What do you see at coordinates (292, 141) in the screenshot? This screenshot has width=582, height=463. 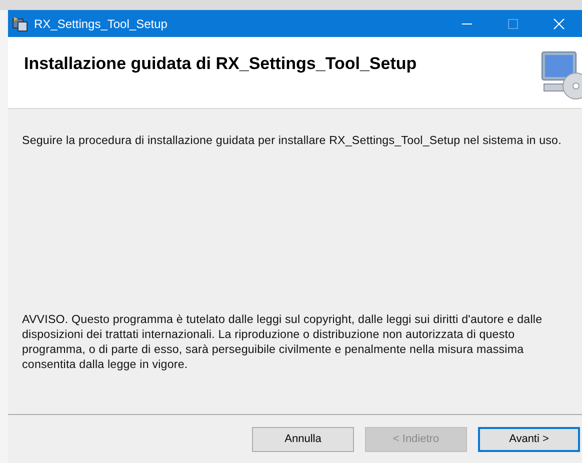 I see `intro-text: Seguire la procedura di installazione guidata per installare RX_Settings_Tool_Setup nel sistema in uso.` at bounding box center [292, 141].